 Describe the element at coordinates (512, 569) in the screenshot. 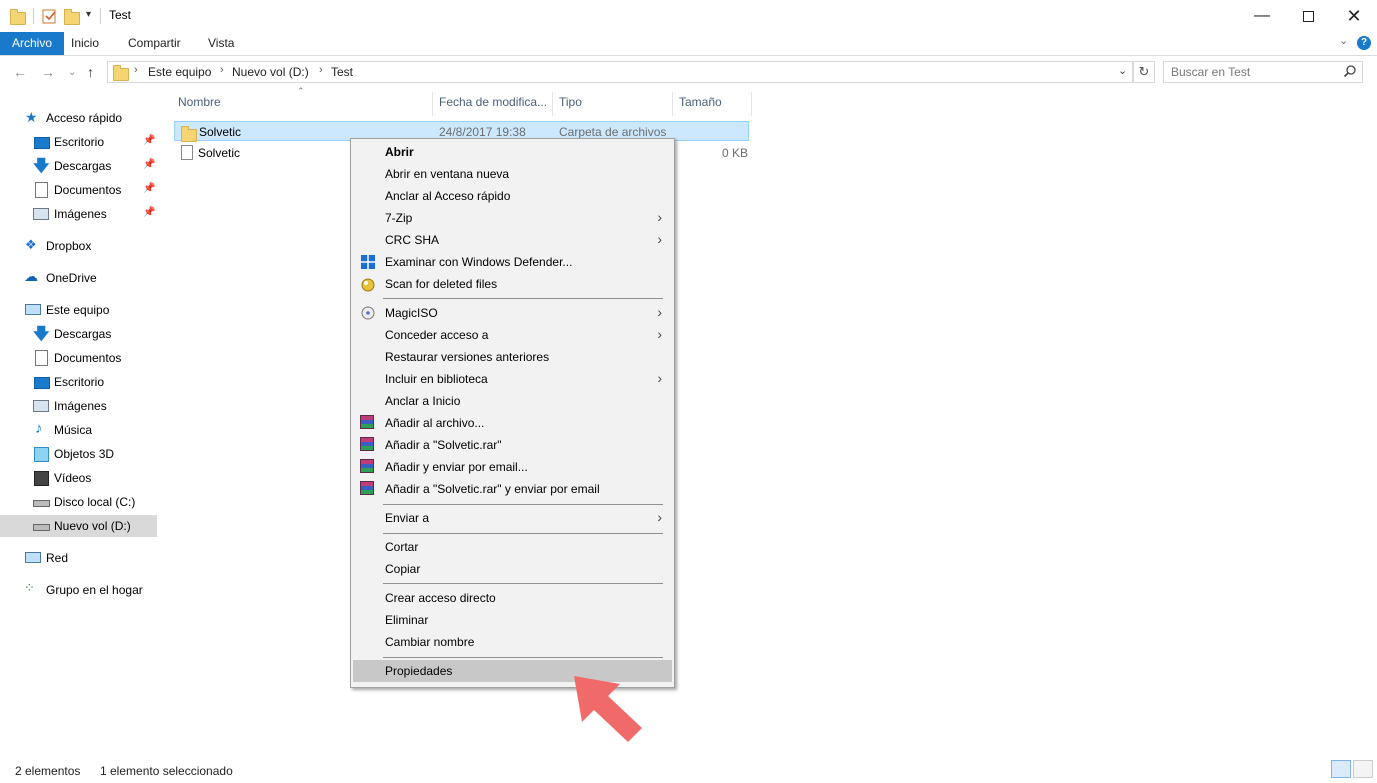

I see `menu-item-copy: Copiar` at that location.